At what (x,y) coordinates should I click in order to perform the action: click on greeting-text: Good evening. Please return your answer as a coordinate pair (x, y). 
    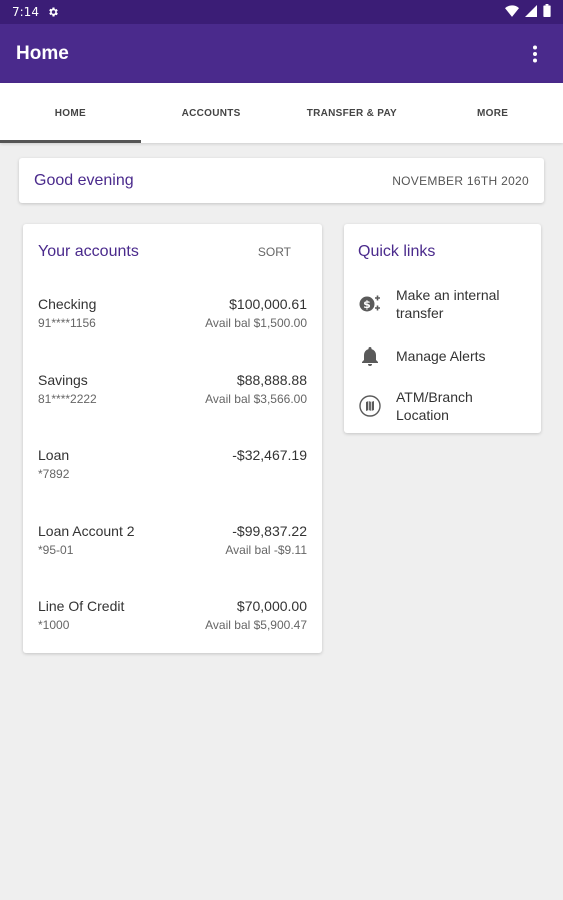
    Looking at the image, I should click on (84, 180).